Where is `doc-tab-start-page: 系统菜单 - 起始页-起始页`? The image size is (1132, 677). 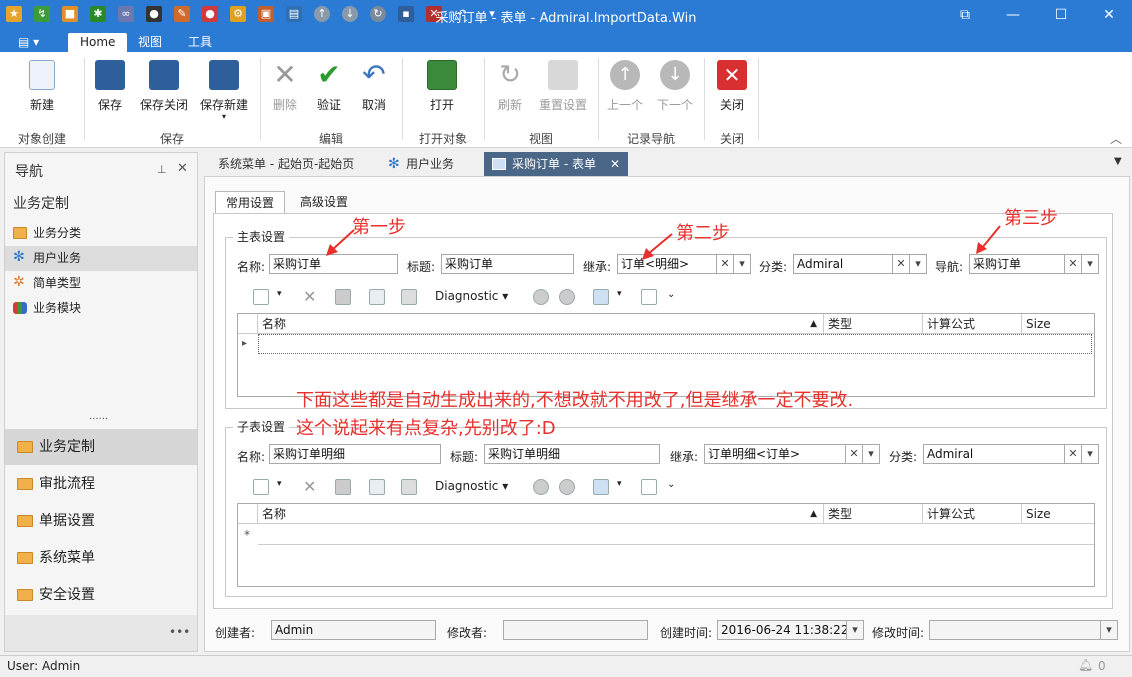
doc-tab-start-page: 系统菜单 - 起始页-起始页 is located at coordinates (287, 164).